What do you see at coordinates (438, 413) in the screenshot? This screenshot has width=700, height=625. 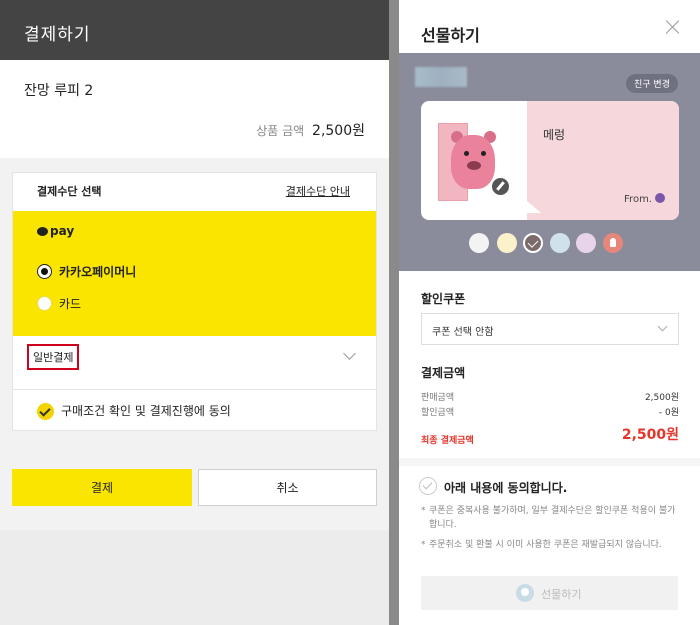 I see `discount-amount-label: 할인금액` at bounding box center [438, 413].